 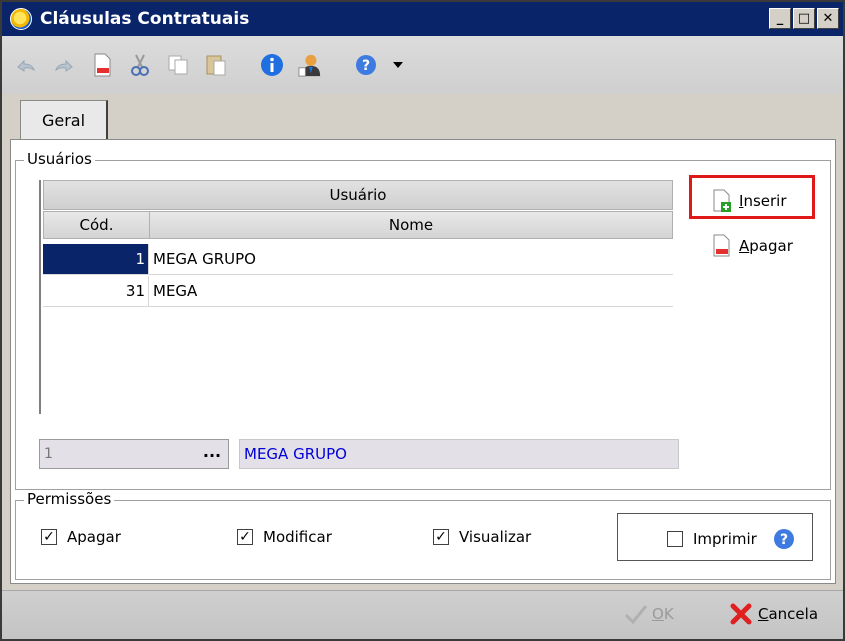 What do you see at coordinates (21, 19) in the screenshot?
I see `app-icon` at bounding box center [21, 19].